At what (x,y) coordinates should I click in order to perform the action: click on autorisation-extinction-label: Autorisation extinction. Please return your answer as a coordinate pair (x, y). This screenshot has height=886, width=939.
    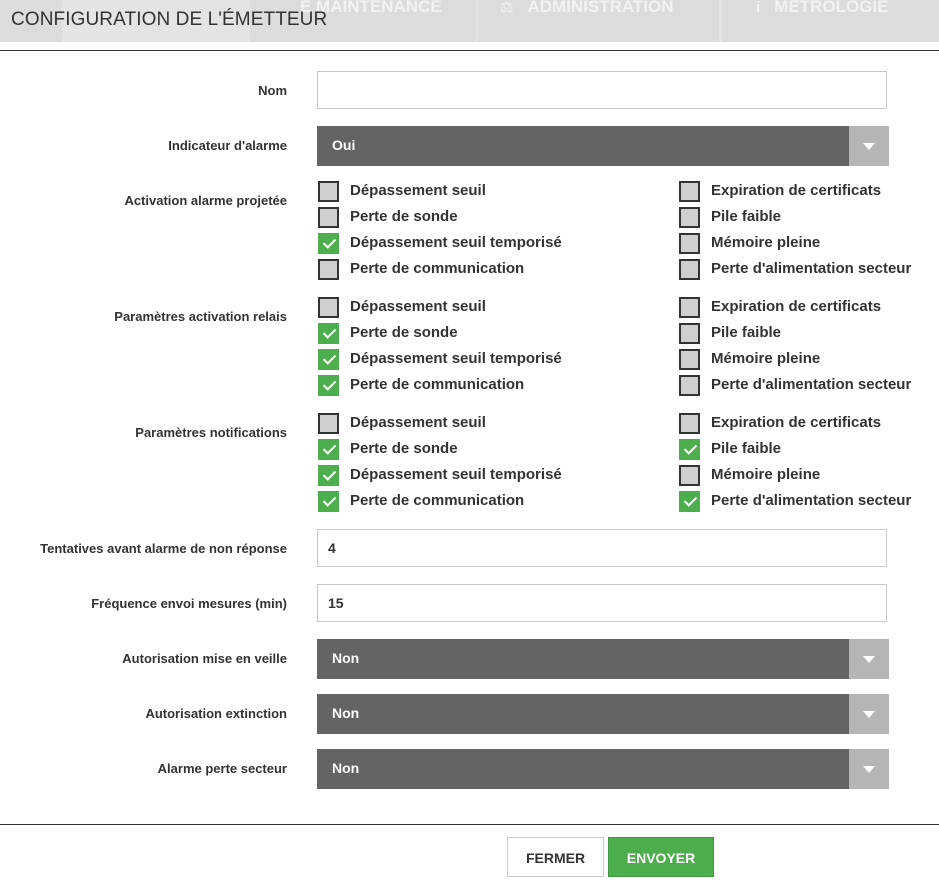
    Looking at the image, I should click on (216, 713).